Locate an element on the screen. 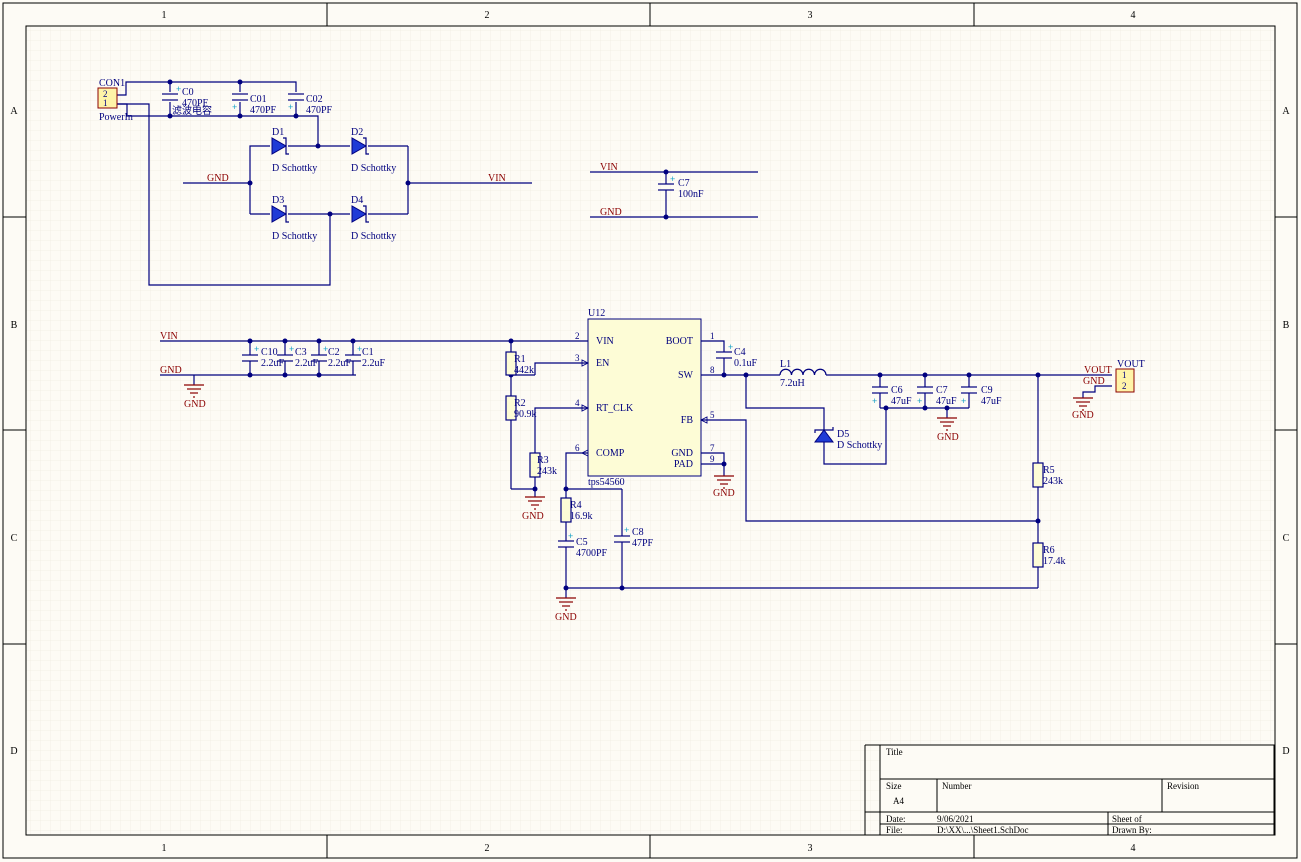 The height and width of the screenshot is (862, 1301). gnd-label-vout: GND is located at coordinates (1083, 415).